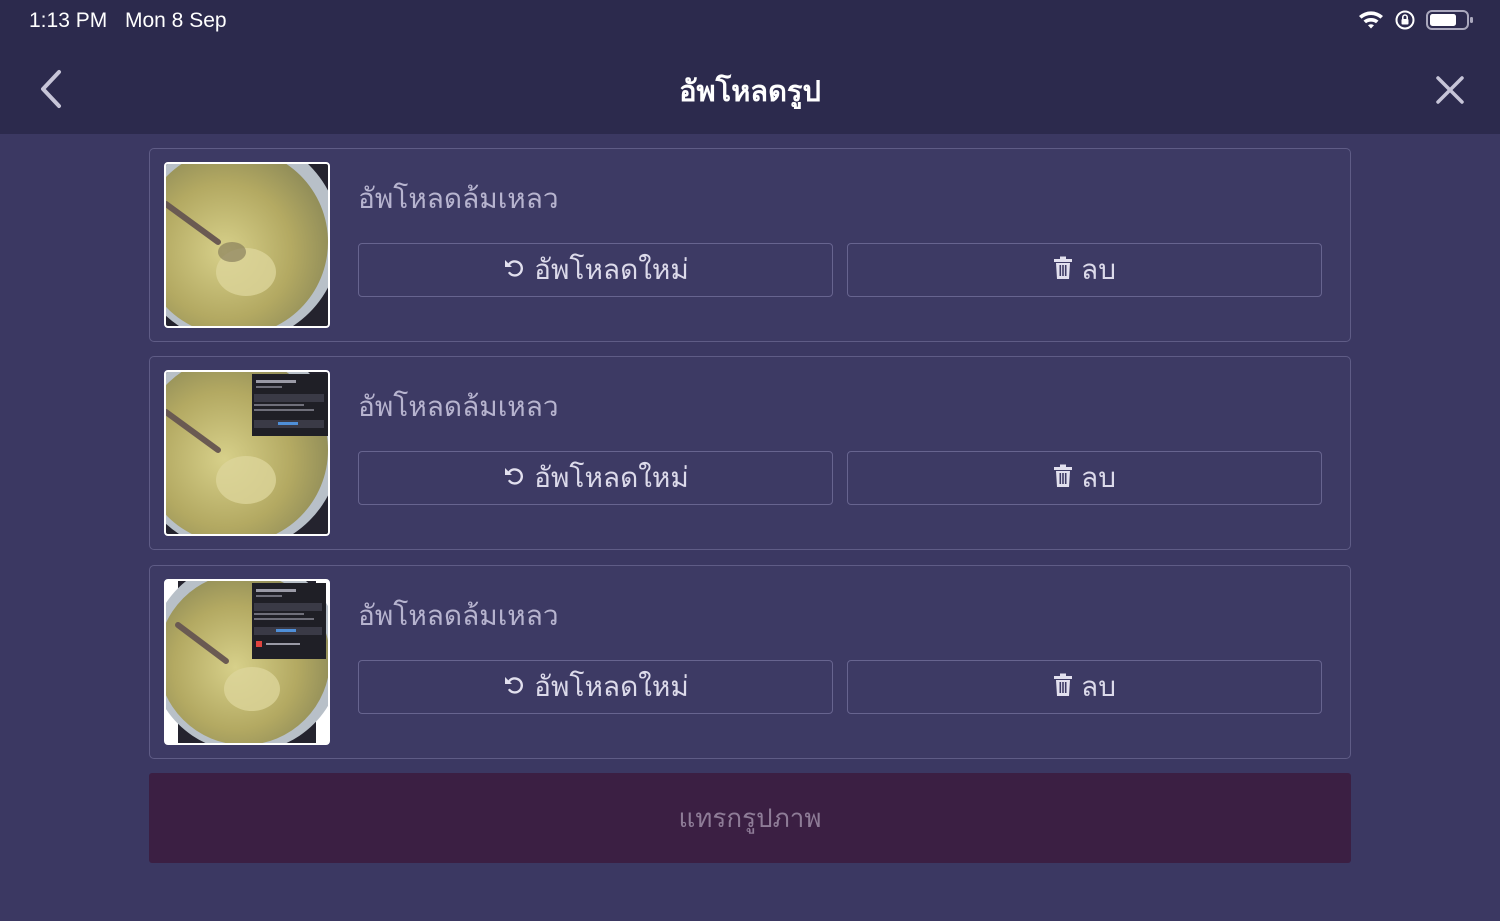 The height and width of the screenshot is (921, 1500). I want to click on page-title: อัพโหลดรูป, so click(750, 91).